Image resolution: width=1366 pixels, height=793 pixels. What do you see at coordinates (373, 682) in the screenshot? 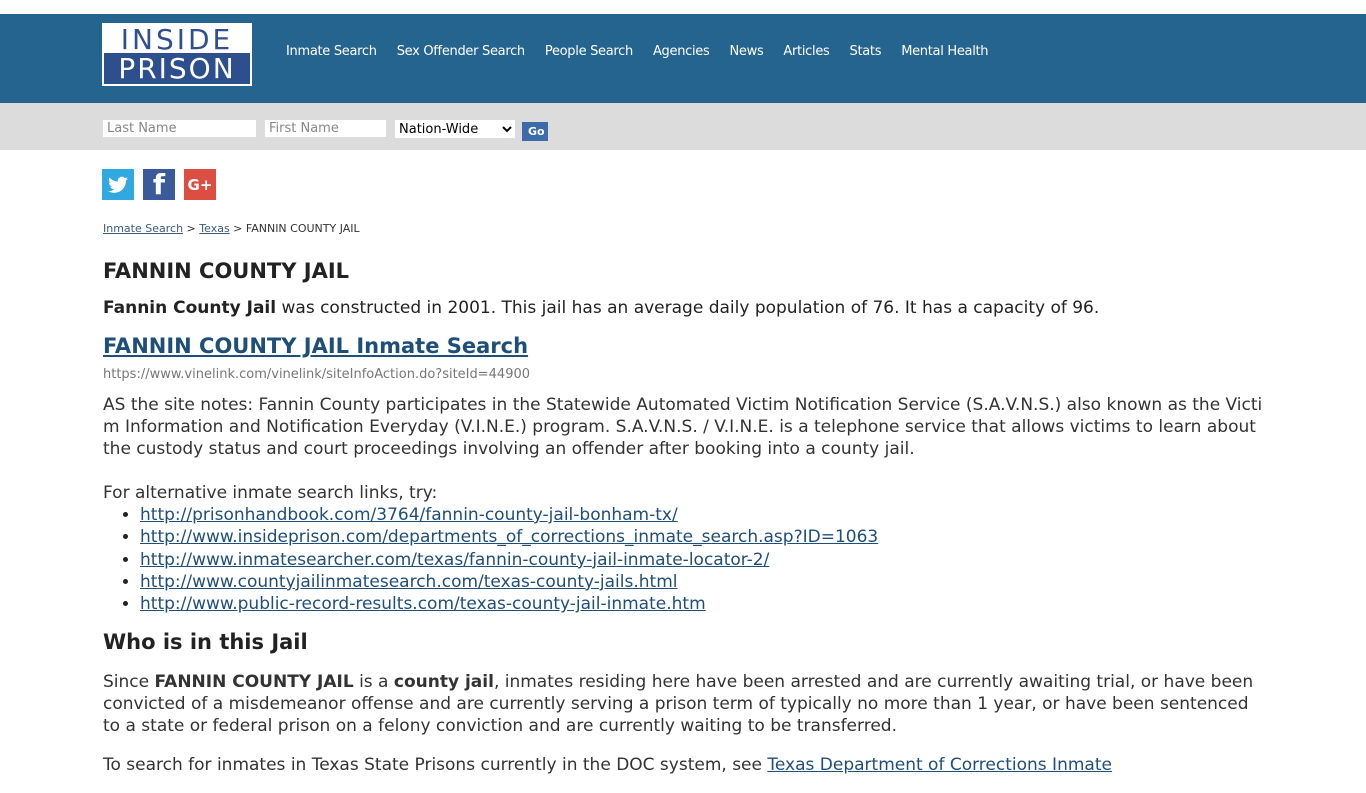
I see `who-text: is a` at bounding box center [373, 682].